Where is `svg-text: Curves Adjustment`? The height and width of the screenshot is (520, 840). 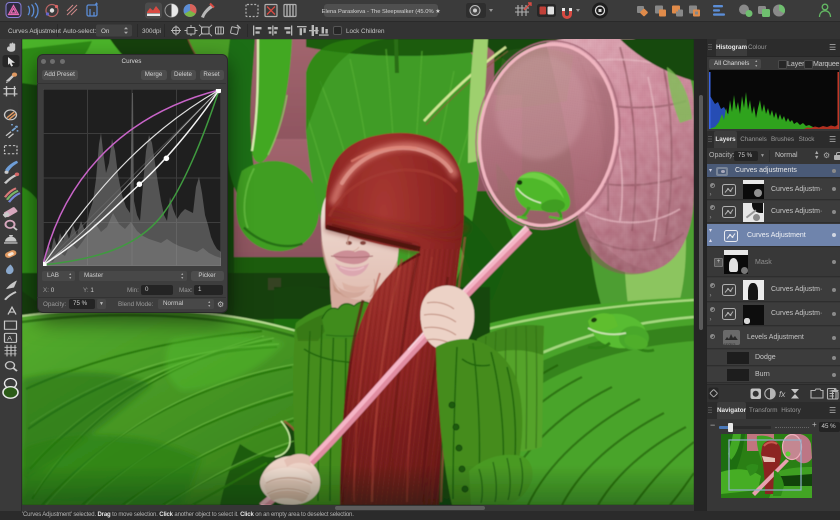
svg-text: Curves Adjustment is located at coordinates (34, 31).